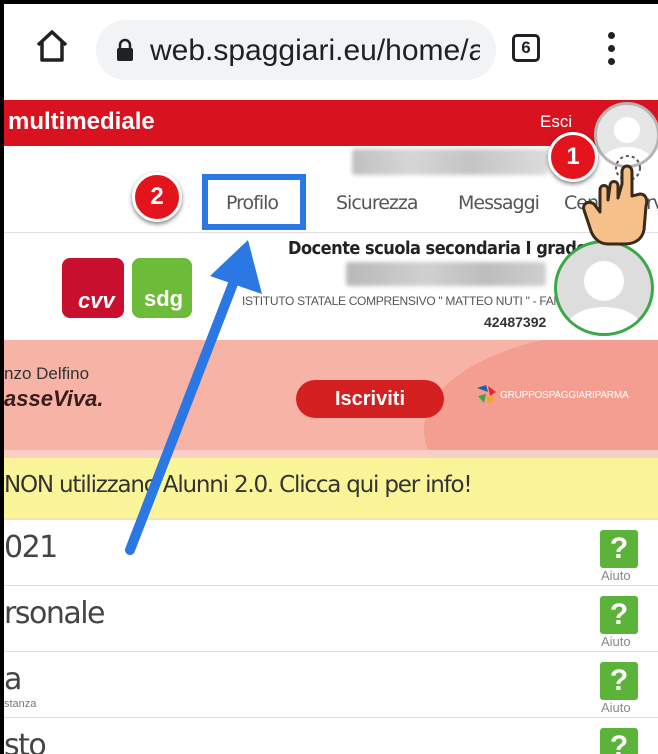 This screenshot has width=658, height=754. I want to click on cvv-logo: cvv, so click(93, 288).